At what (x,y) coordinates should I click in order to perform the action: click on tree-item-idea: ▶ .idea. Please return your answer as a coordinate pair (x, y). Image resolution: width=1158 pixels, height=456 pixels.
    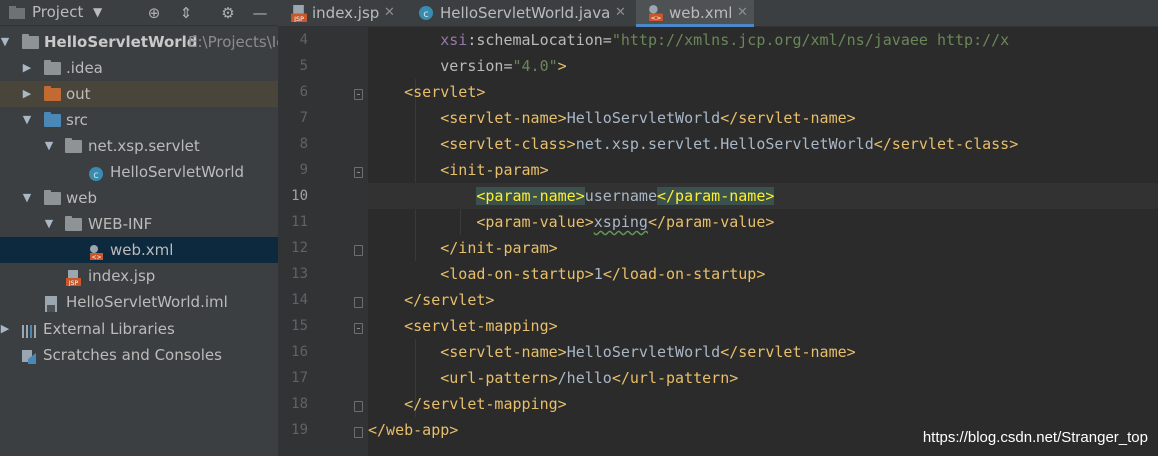
    Looking at the image, I should click on (139, 68).